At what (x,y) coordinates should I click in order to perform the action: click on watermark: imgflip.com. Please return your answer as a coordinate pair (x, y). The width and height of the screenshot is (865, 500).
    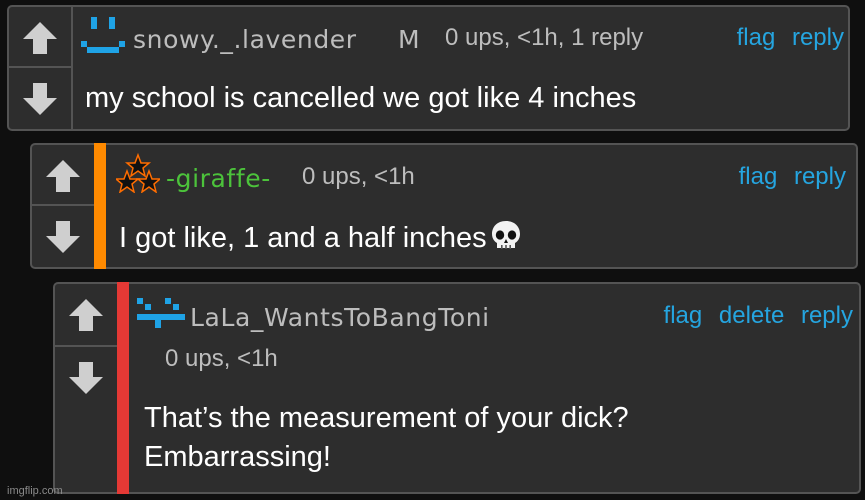
    Looking at the image, I should click on (35, 491).